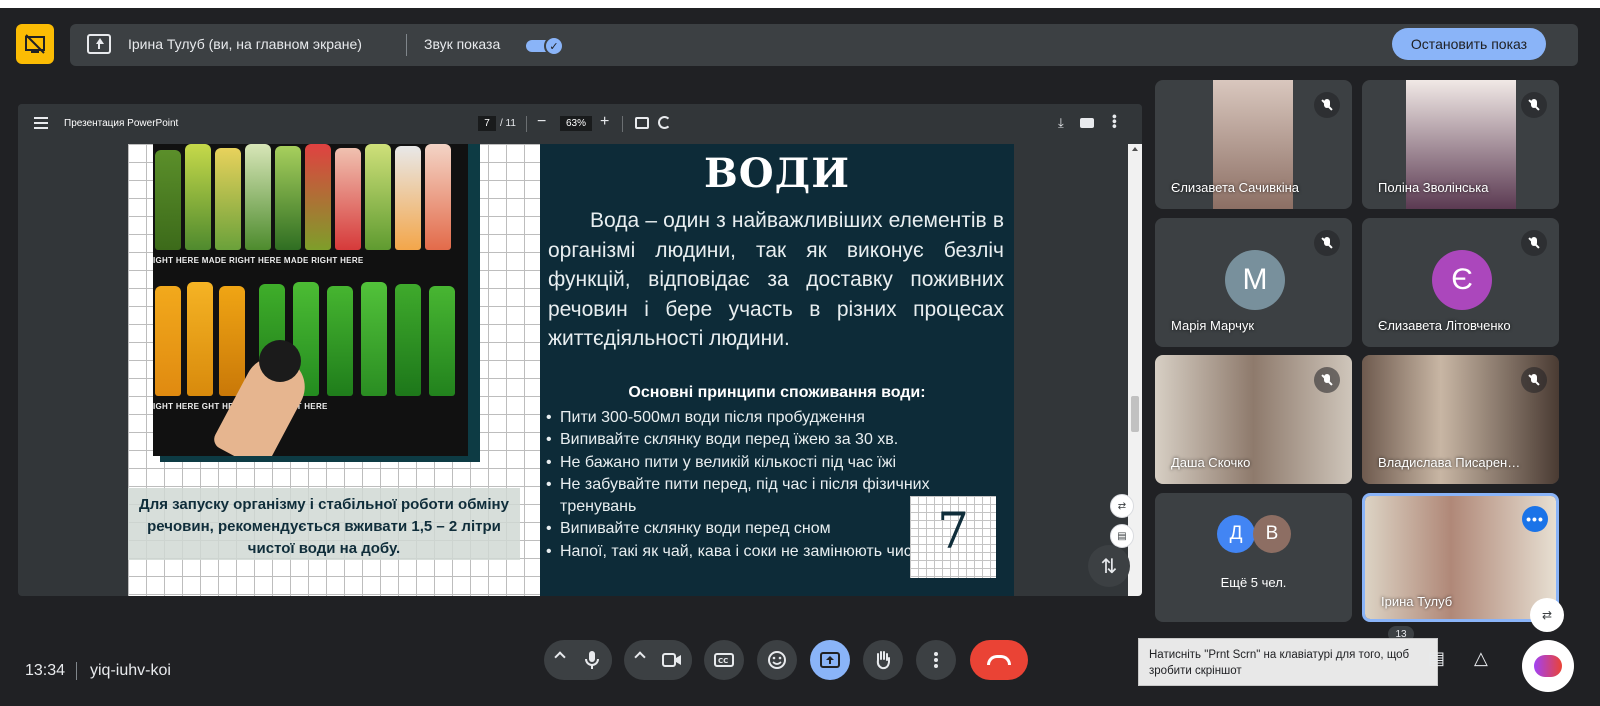 This screenshot has height=706, width=1600. I want to click on reader-icon: ▤, so click(1122, 536).